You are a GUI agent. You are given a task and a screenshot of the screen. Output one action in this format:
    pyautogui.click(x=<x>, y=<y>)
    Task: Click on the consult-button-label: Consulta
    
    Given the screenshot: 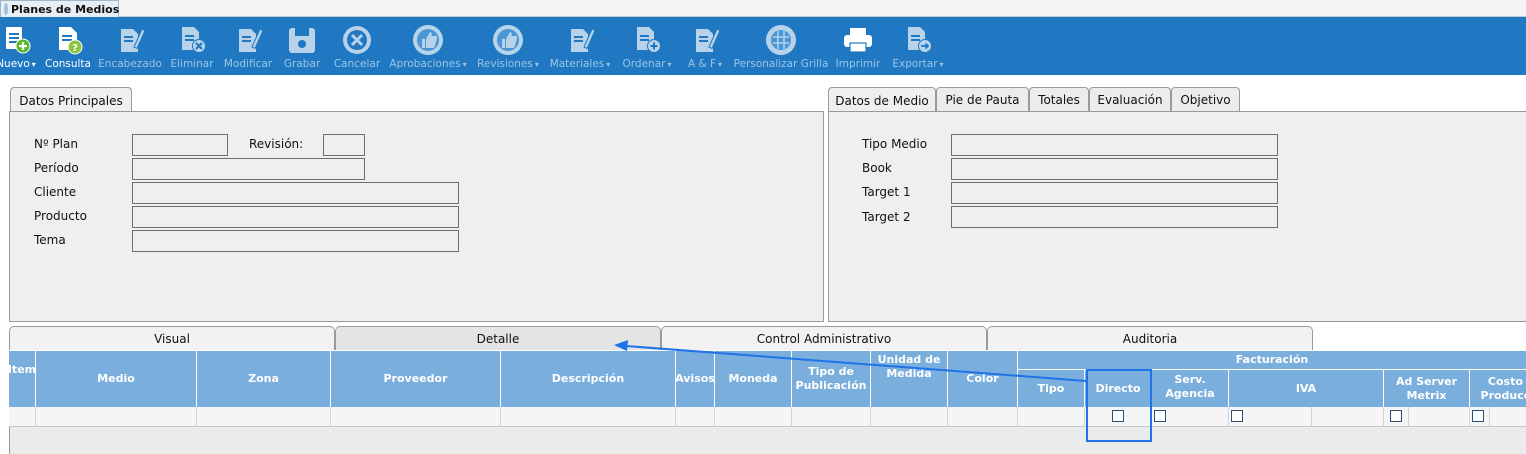 What is the action you would take?
    pyautogui.click(x=67, y=64)
    